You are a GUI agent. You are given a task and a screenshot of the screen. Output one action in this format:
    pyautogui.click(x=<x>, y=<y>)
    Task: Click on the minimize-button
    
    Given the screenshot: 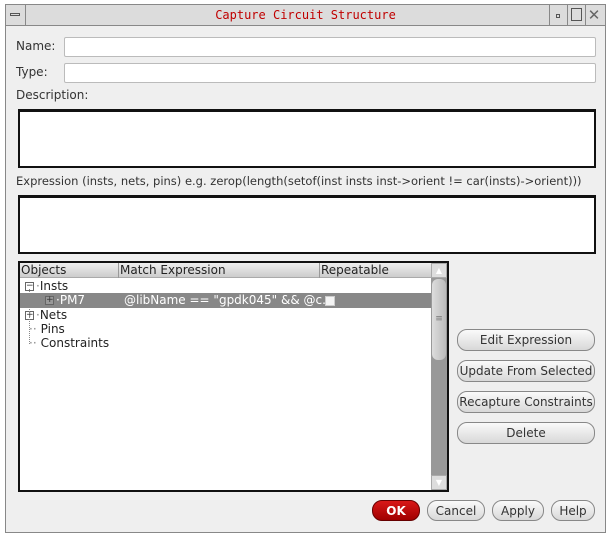 What is the action you would take?
    pyautogui.click(x=557, y=15)
    